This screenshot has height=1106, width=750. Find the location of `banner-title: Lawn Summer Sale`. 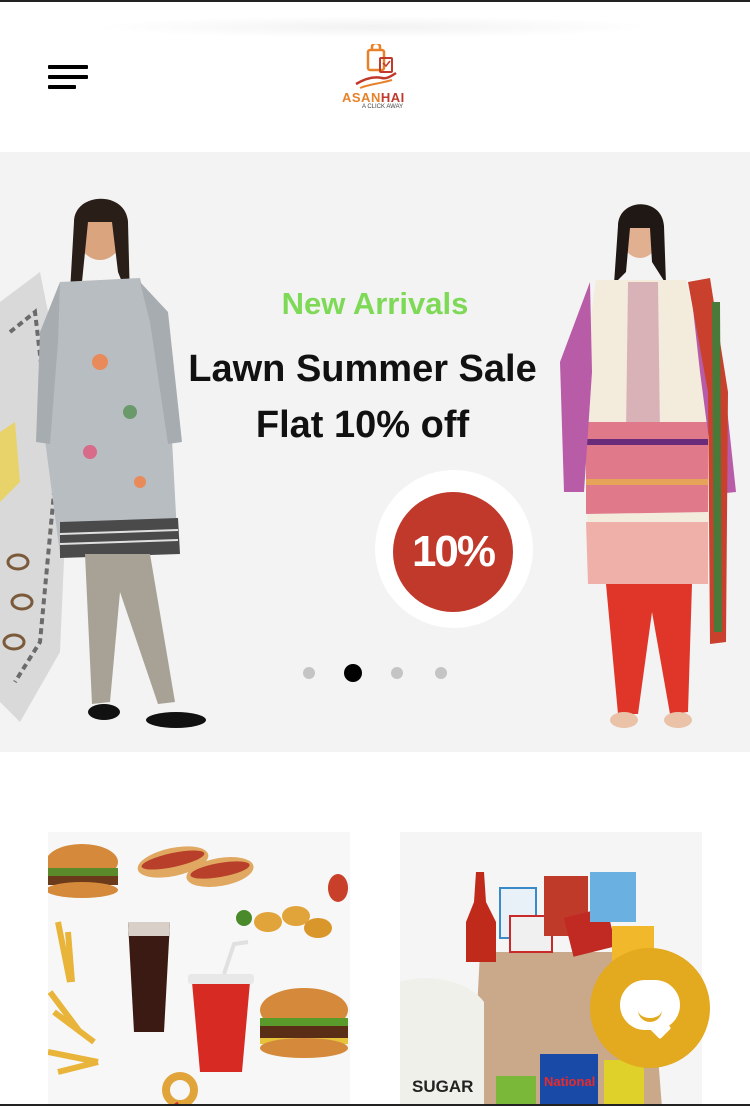

banner-title: Lawn Summer Sale is located at coordinates (362, 369).